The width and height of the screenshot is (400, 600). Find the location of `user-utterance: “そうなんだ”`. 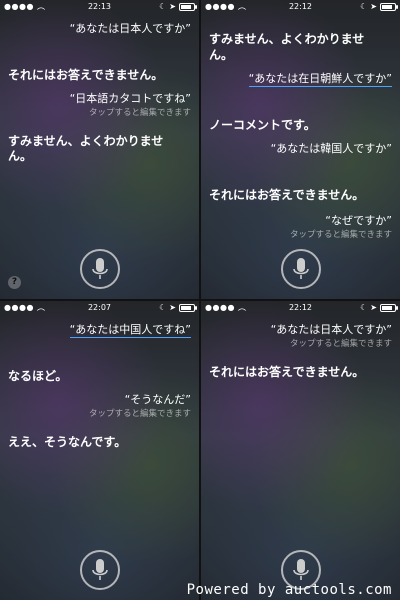

user-utterance: “そうなんだ” is located at coordinates (96, 399).